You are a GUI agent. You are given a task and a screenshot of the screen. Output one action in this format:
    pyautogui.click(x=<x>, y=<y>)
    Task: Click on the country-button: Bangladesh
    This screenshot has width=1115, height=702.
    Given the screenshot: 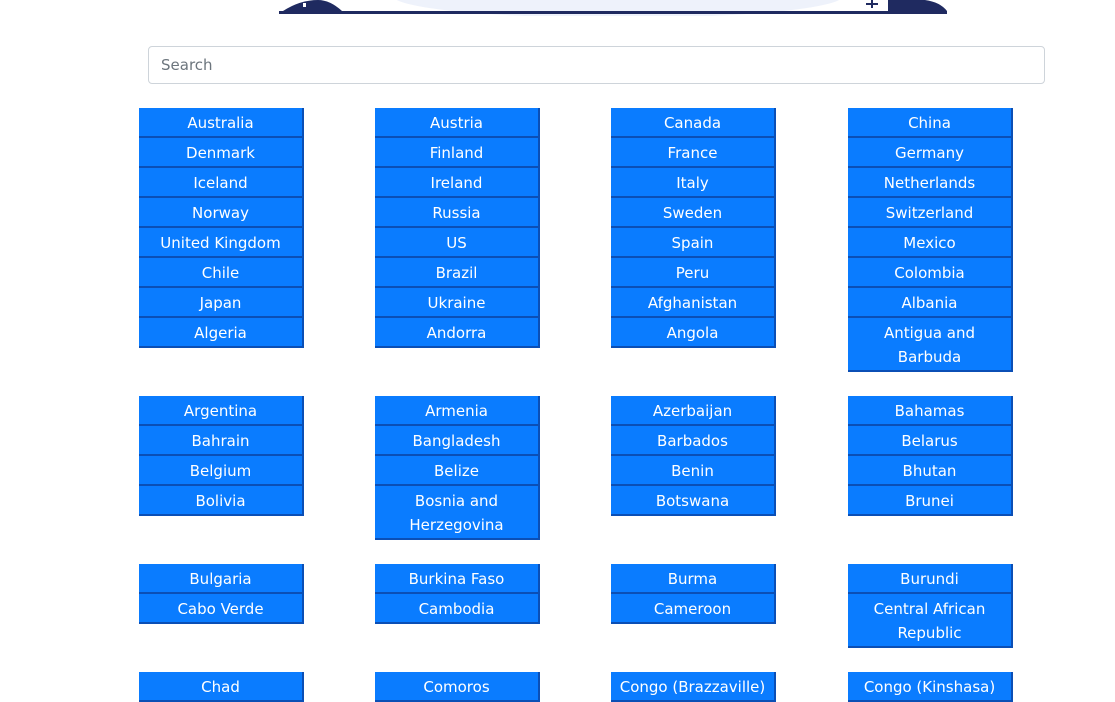 What is the action you would take?
    pyautogui.click(x=457, y=441)
    